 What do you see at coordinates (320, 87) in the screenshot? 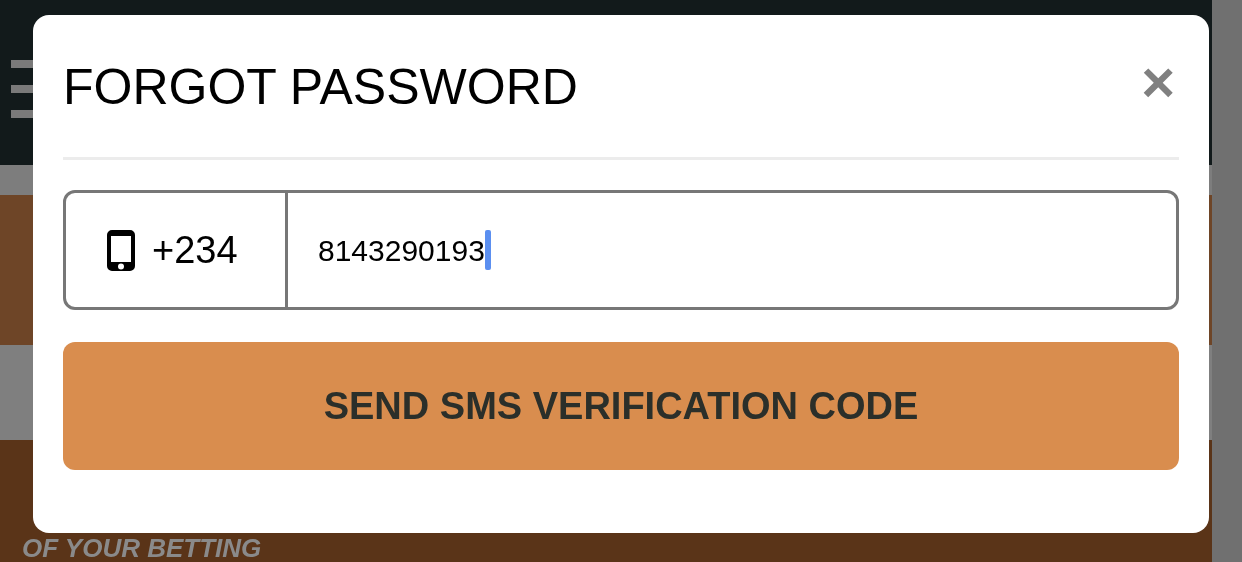
I see `dialog-title: FORGOT PASSWORD` at bounding box center [320, 87].